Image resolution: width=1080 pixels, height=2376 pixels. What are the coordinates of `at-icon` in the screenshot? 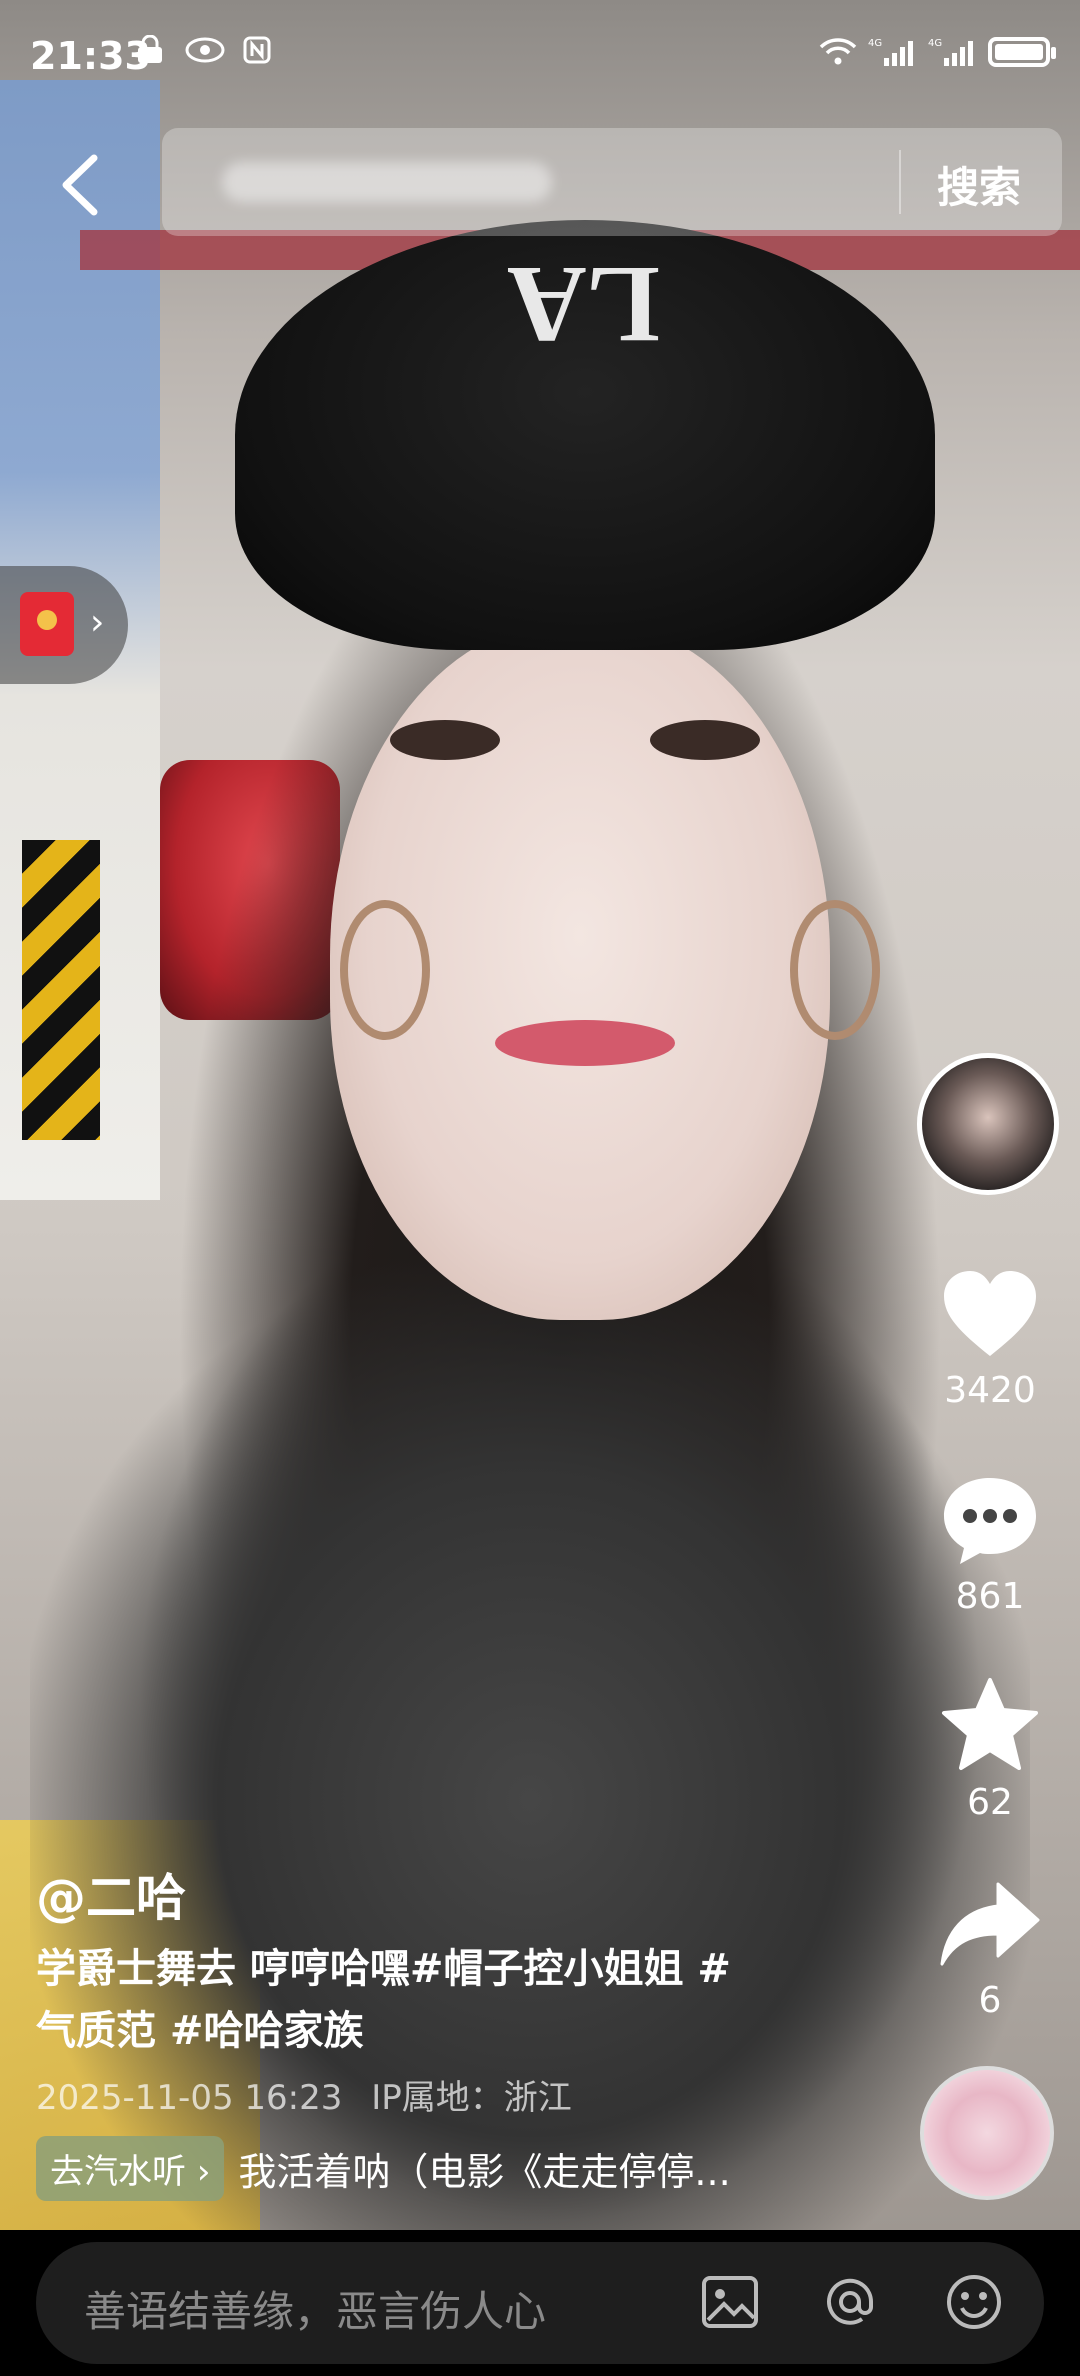 It's located at (850, 2302).